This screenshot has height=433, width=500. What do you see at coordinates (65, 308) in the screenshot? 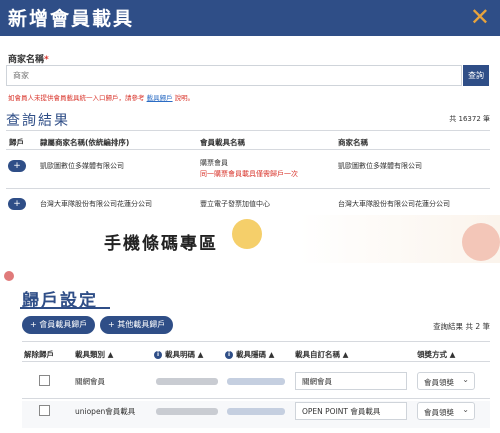
I see `title-underline` at bounding box center [65, 308].